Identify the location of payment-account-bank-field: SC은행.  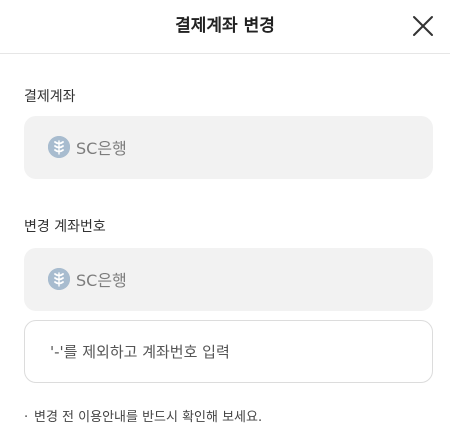
(228, 147).